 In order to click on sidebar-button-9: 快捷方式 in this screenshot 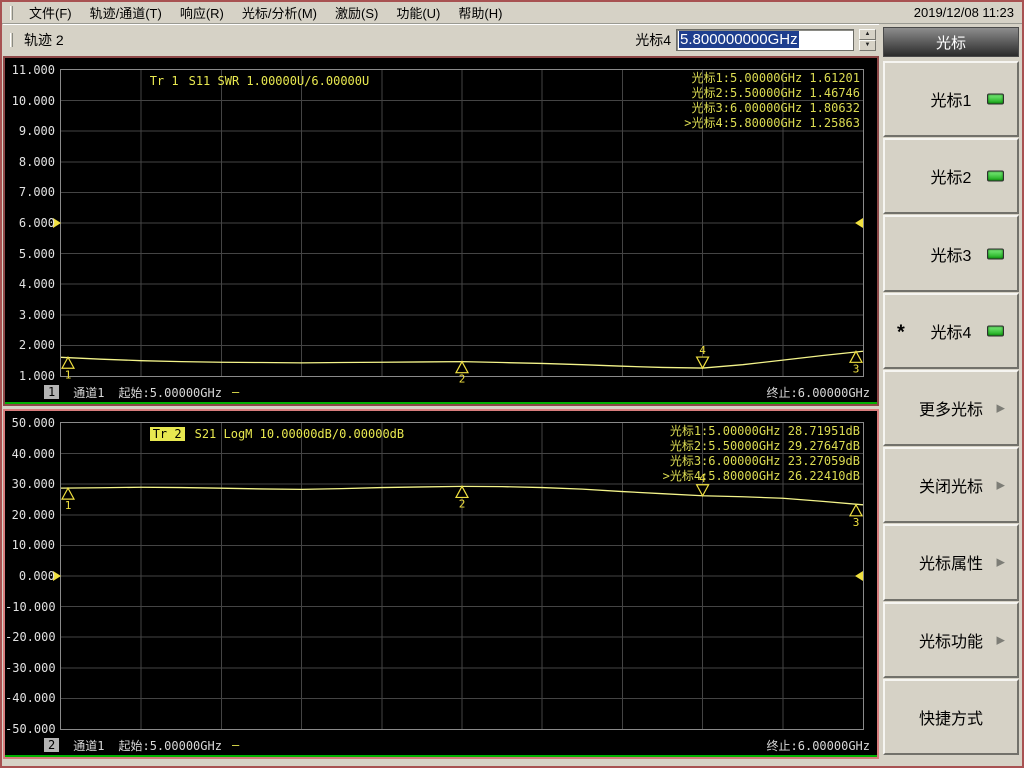, I will do `click(951, 716)`.